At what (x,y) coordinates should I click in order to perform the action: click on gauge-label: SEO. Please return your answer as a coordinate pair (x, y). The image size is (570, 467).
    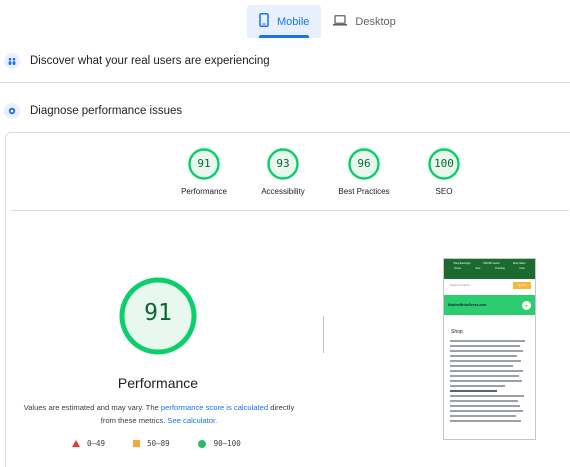
    Looking at the image, I should click on (444, 191).